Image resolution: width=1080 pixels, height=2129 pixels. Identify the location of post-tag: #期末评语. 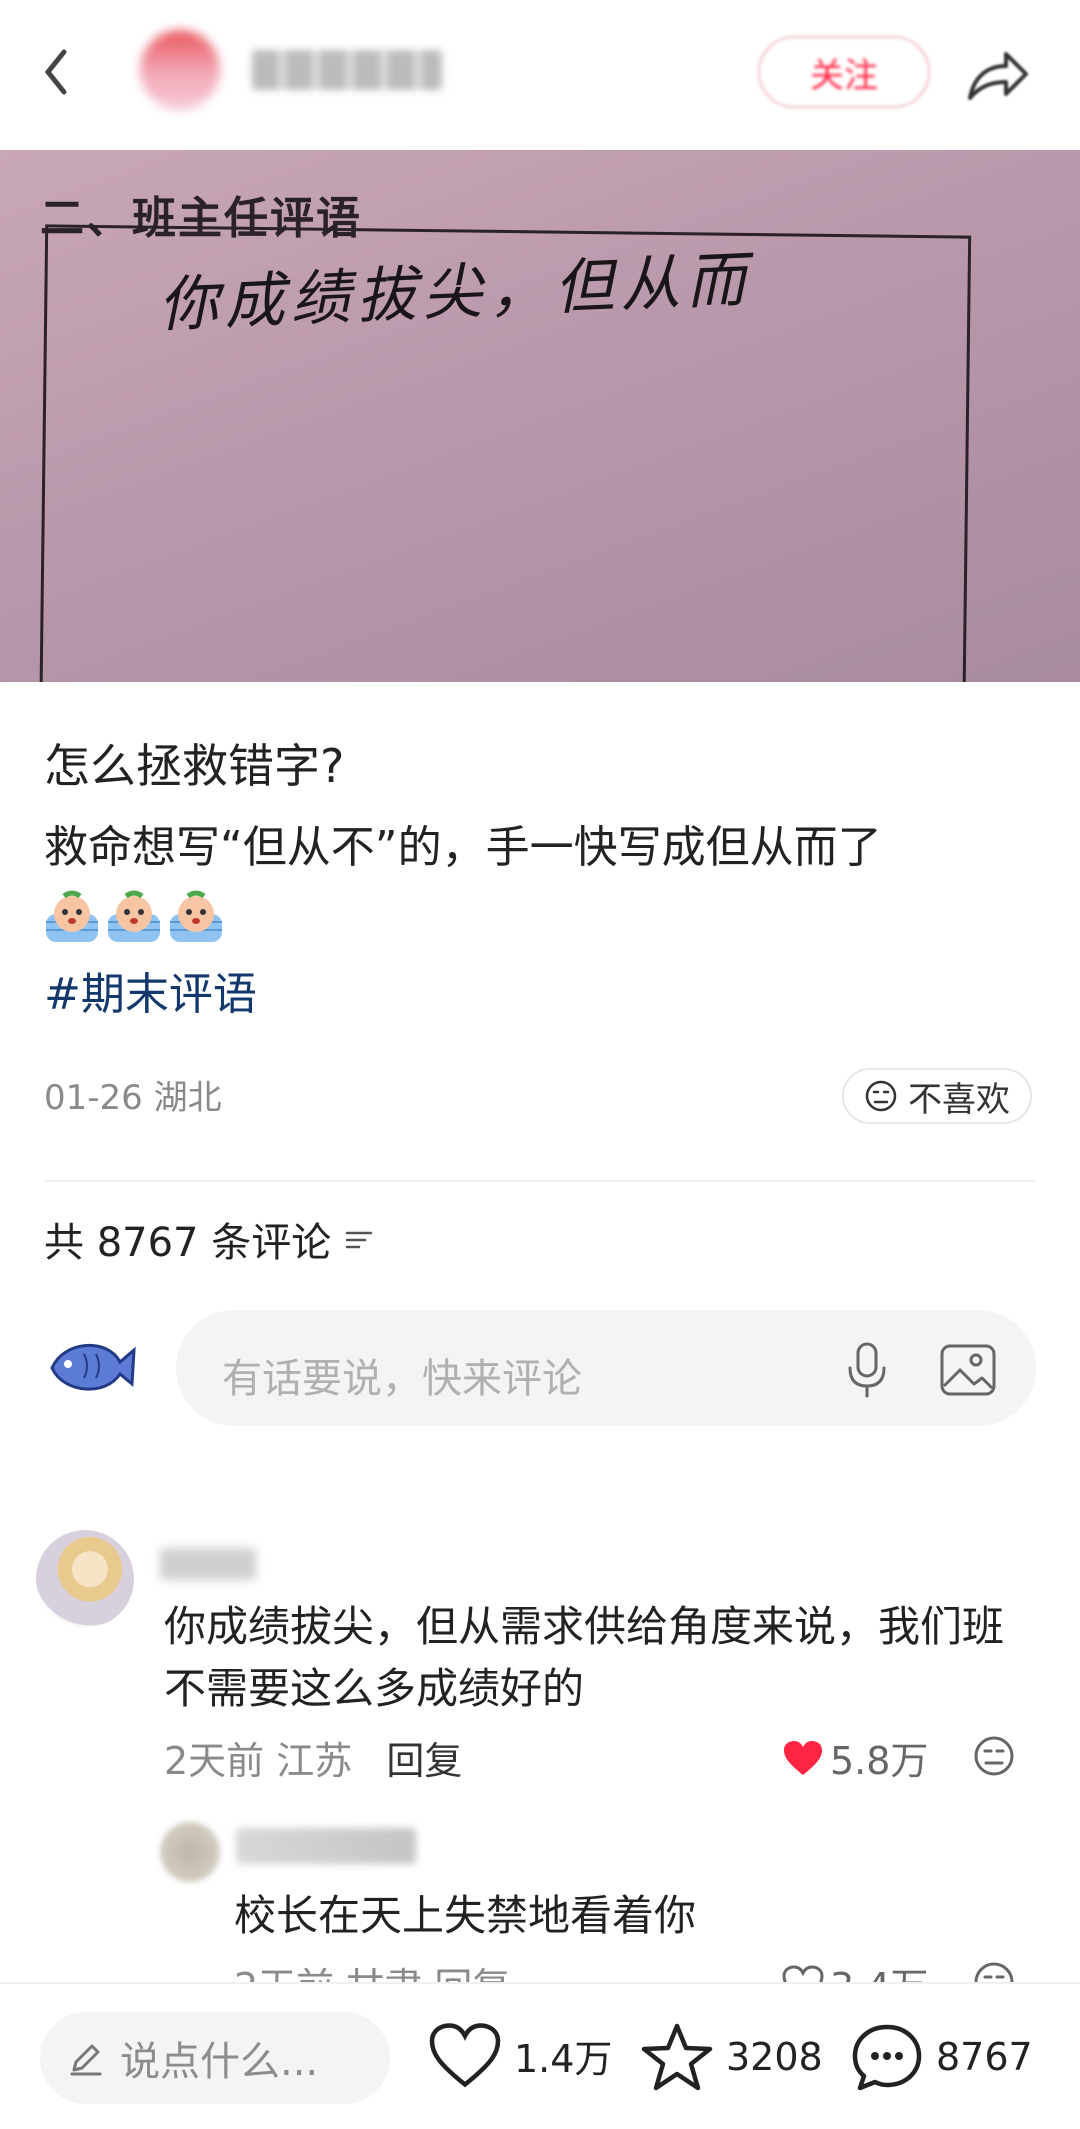
(150, 990).